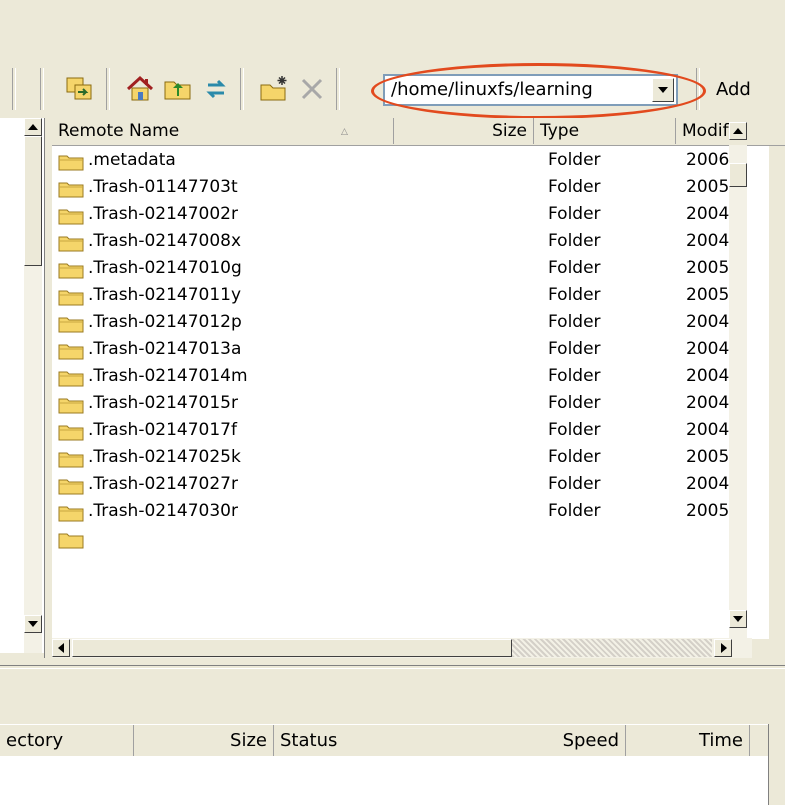 The width and height of the screenshot is (785, 805). What do you see at coordinates (410, 484) in the screenshot?
I see `table-row: .Trash-02147027r Folder 2004/` at bounding box center [410, 484].